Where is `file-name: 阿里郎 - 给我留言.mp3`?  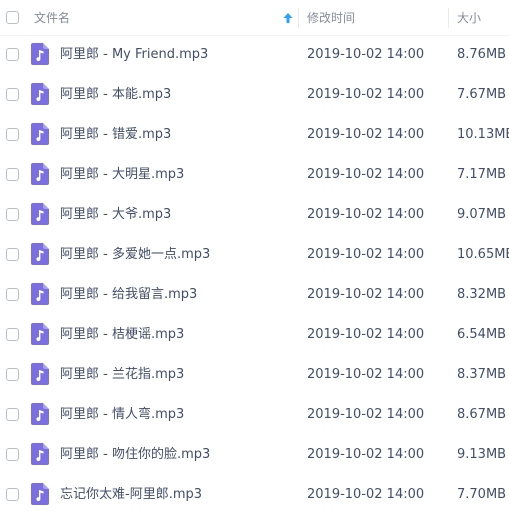
file-name: 阿里郎 - 给我留言.mp3 is located at coordinates (128, 294).